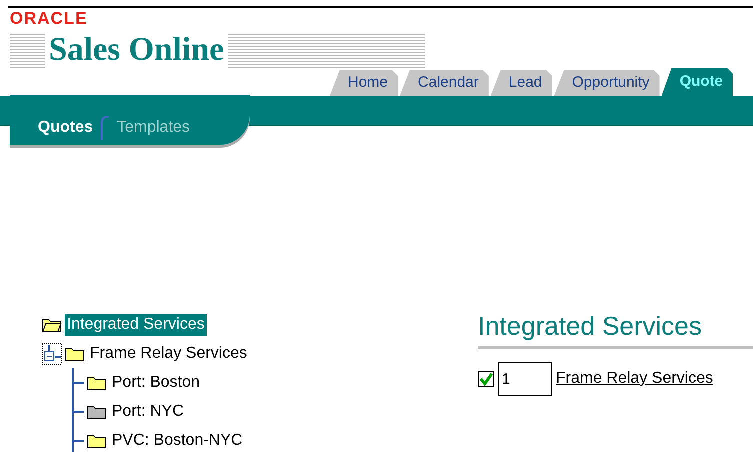 The width and height of the screenshot is (753, 452). Describe the element at coordinates (698, 82) in the screenshot. I see `nav-tab: Quote` at that location.